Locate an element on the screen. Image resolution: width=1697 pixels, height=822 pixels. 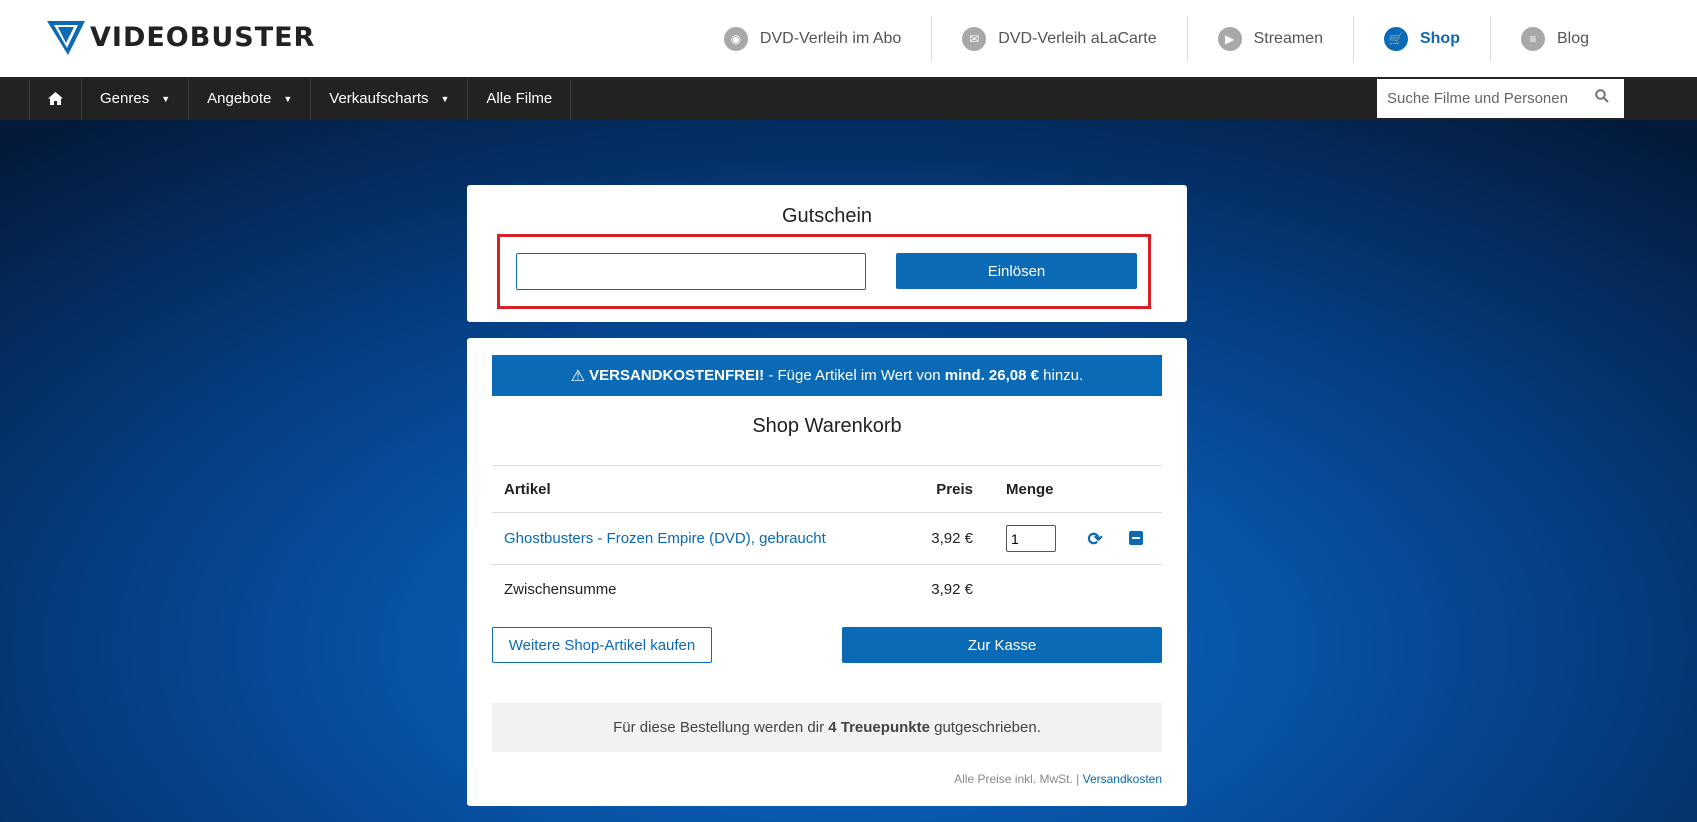
voucher-card: Gutschein Einlösen is located at coordinates (827, 253).